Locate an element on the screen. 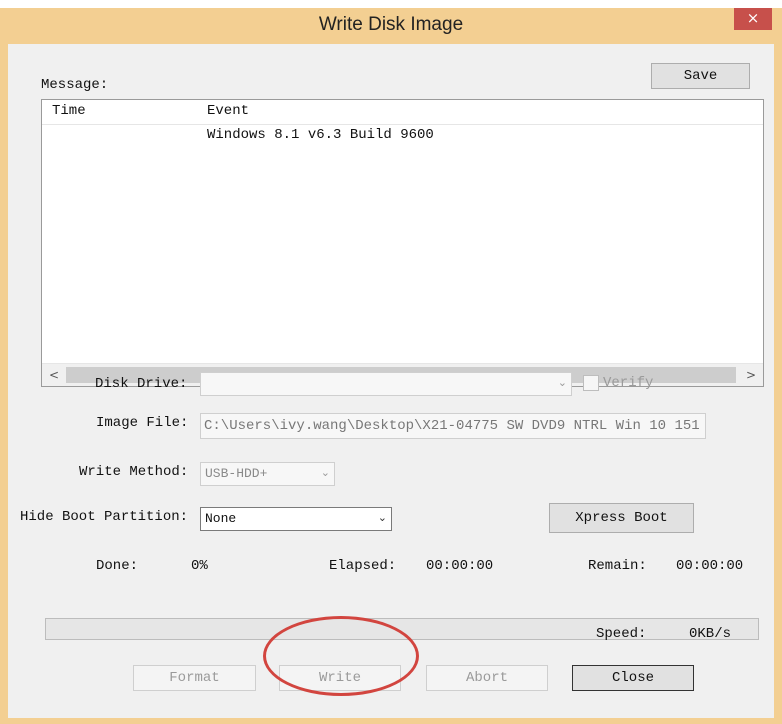  window-title: Write Disk Image is located at coordinates (391, 24).